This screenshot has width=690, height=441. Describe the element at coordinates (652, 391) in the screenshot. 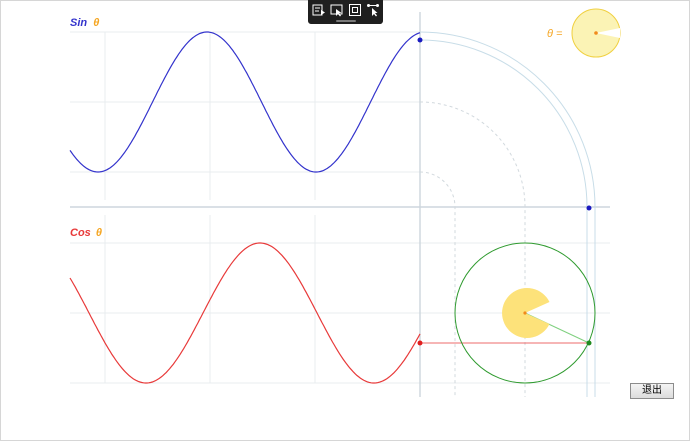

I see `exit-button: 退出` at that location.